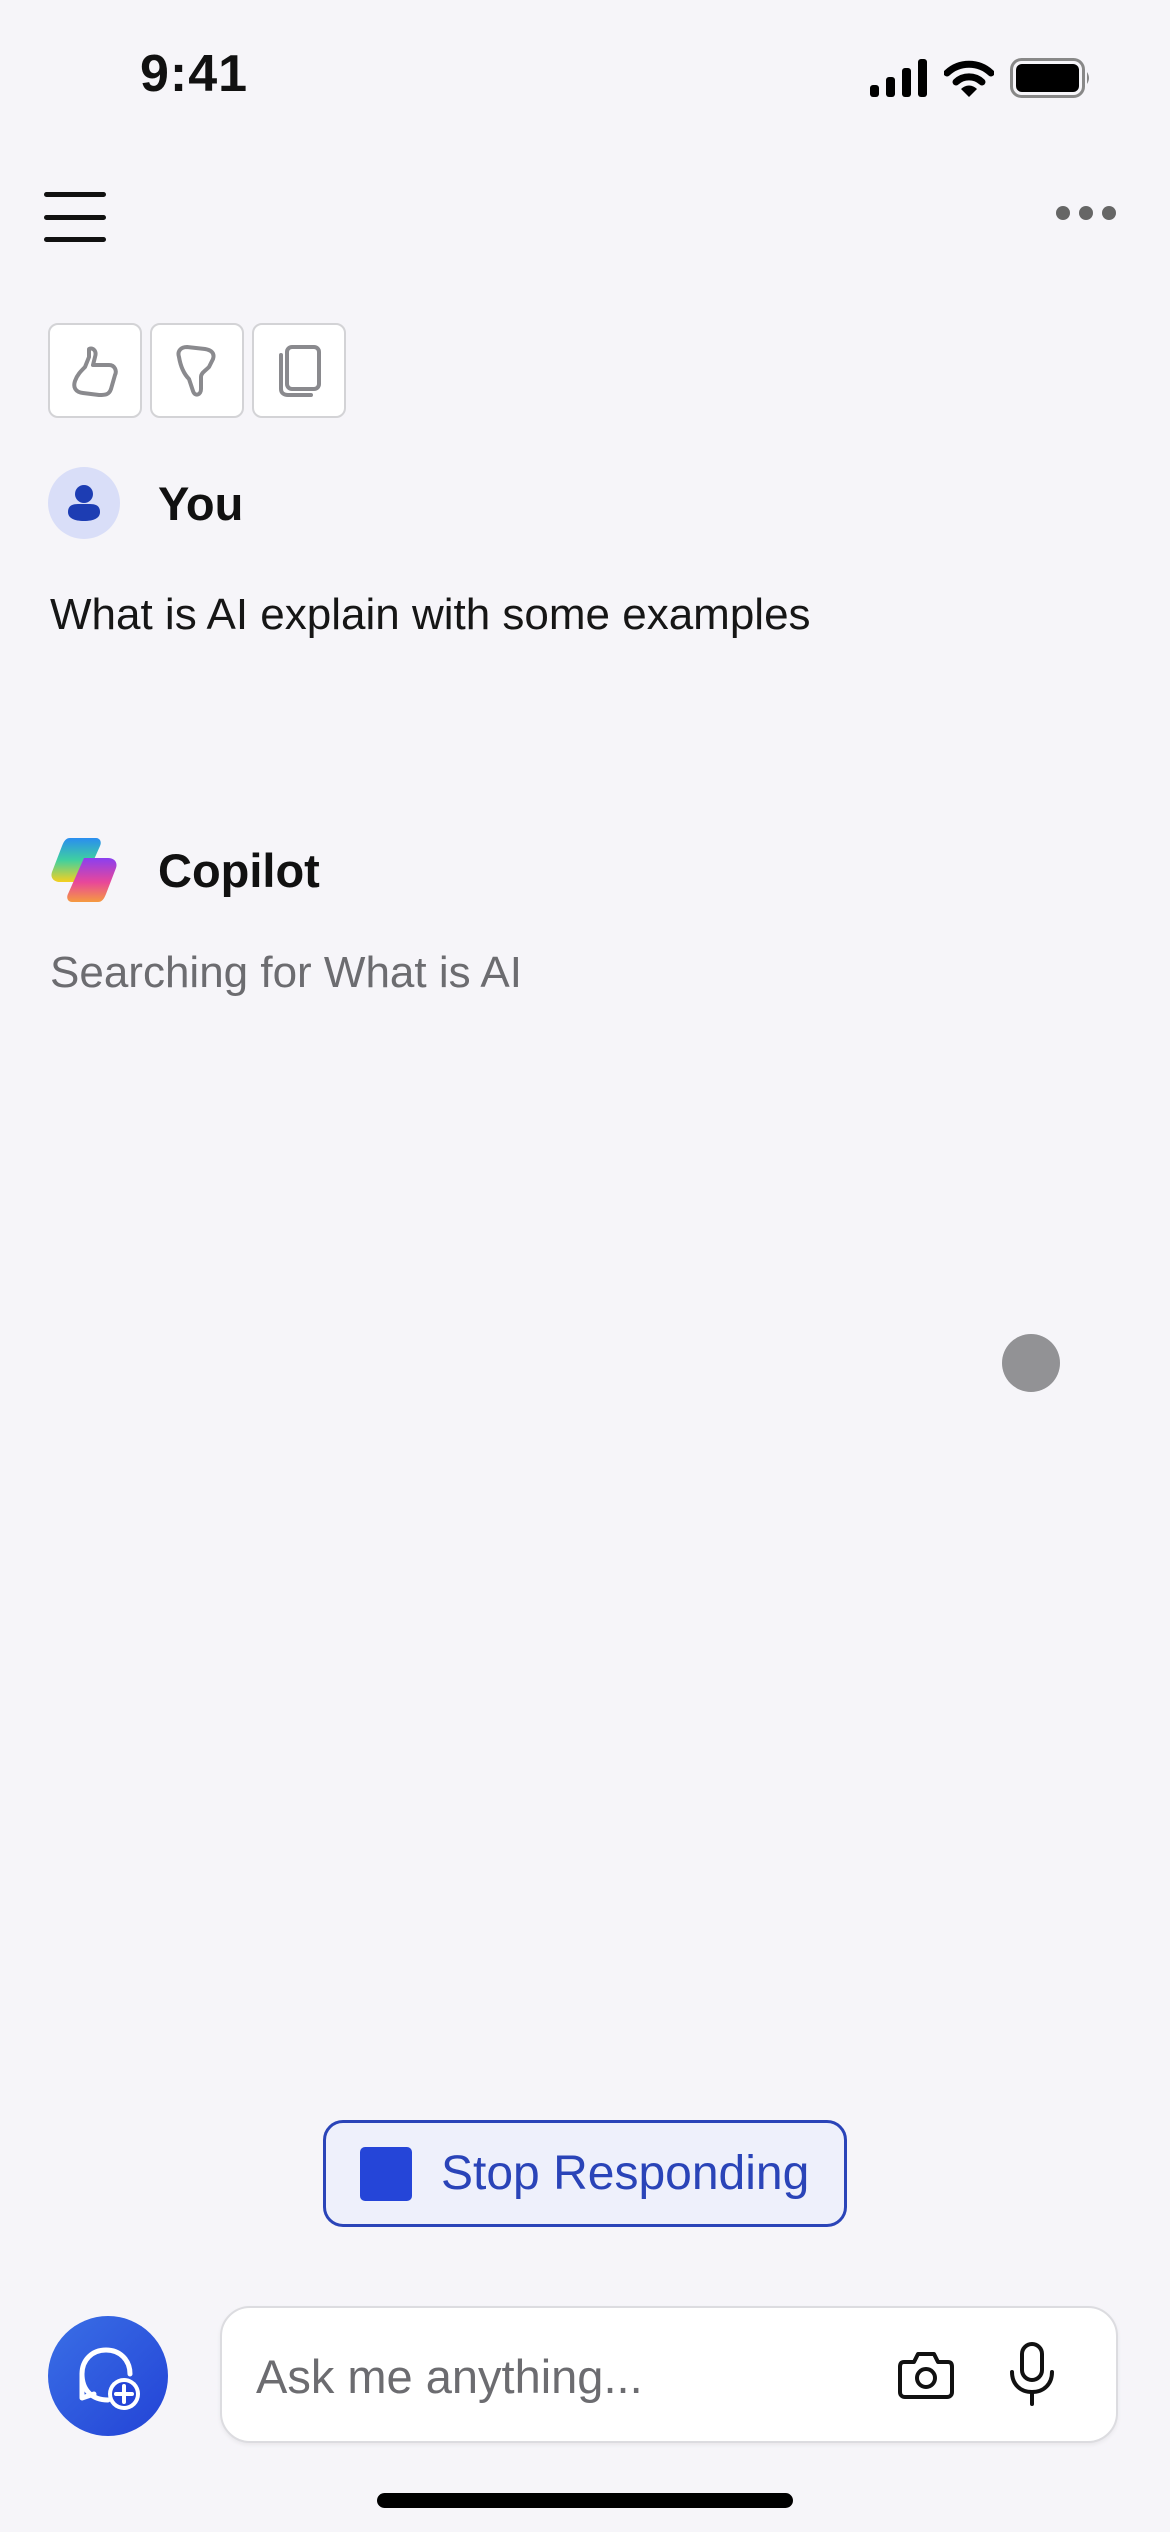  I want to click on hamburger-menu-icon, so click(75, 217).